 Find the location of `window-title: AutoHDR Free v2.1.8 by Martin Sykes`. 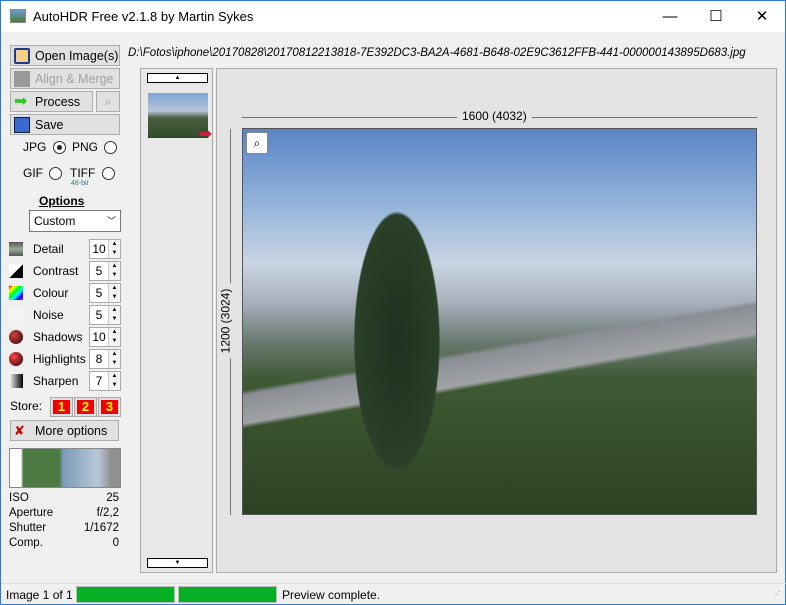

window-title: AutoHDR Free v2.1.8 by Martin Sykes is located at coordinates (143, 16).